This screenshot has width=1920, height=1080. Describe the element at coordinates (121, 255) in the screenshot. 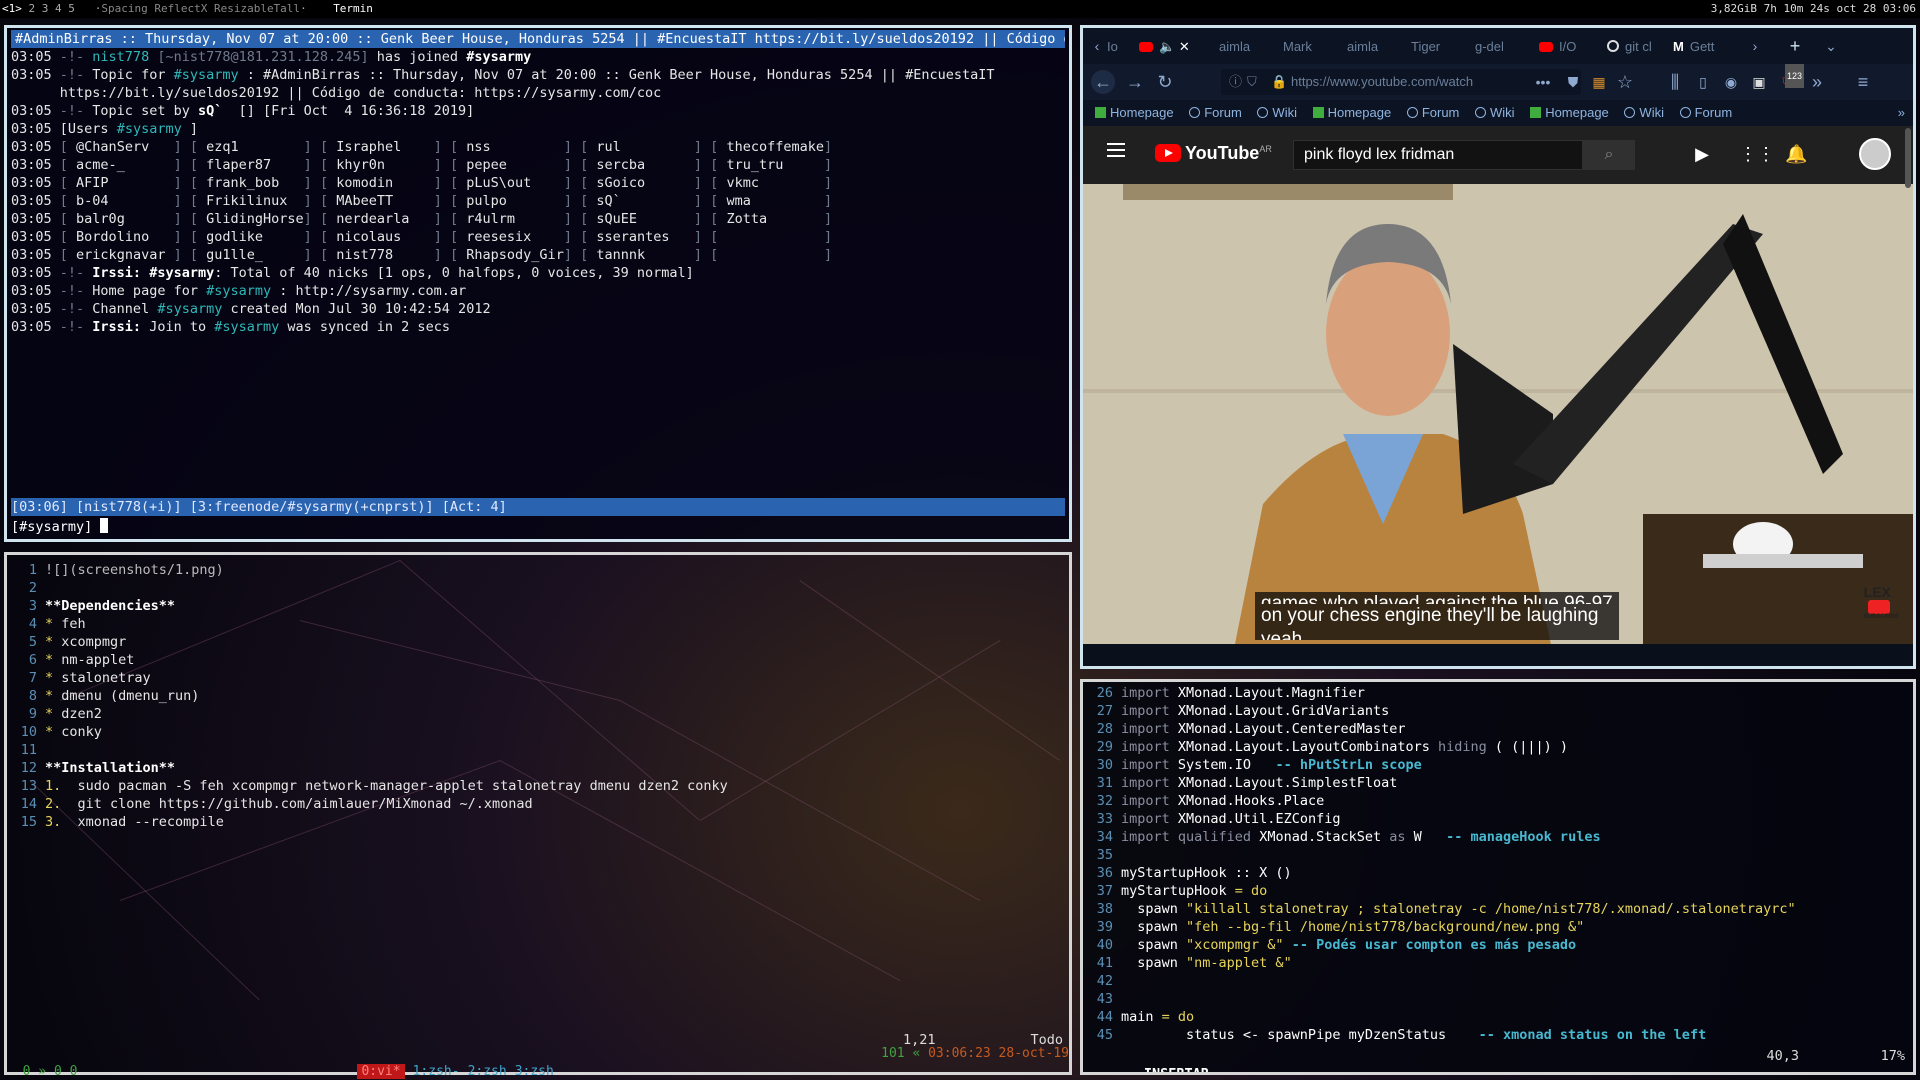

I see `irc-user: erickgnavar` at that location.